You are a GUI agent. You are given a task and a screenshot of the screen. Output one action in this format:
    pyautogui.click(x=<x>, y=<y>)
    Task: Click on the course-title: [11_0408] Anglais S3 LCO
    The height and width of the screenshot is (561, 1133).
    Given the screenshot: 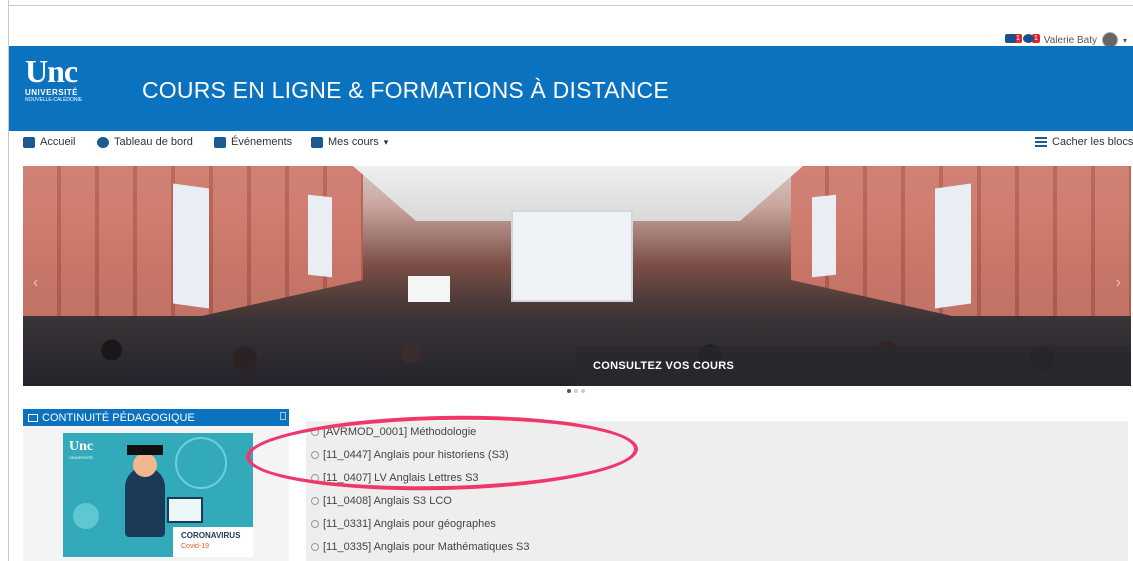 What is the action you would take?
    pyautogui.click(x=387, y=501)
    